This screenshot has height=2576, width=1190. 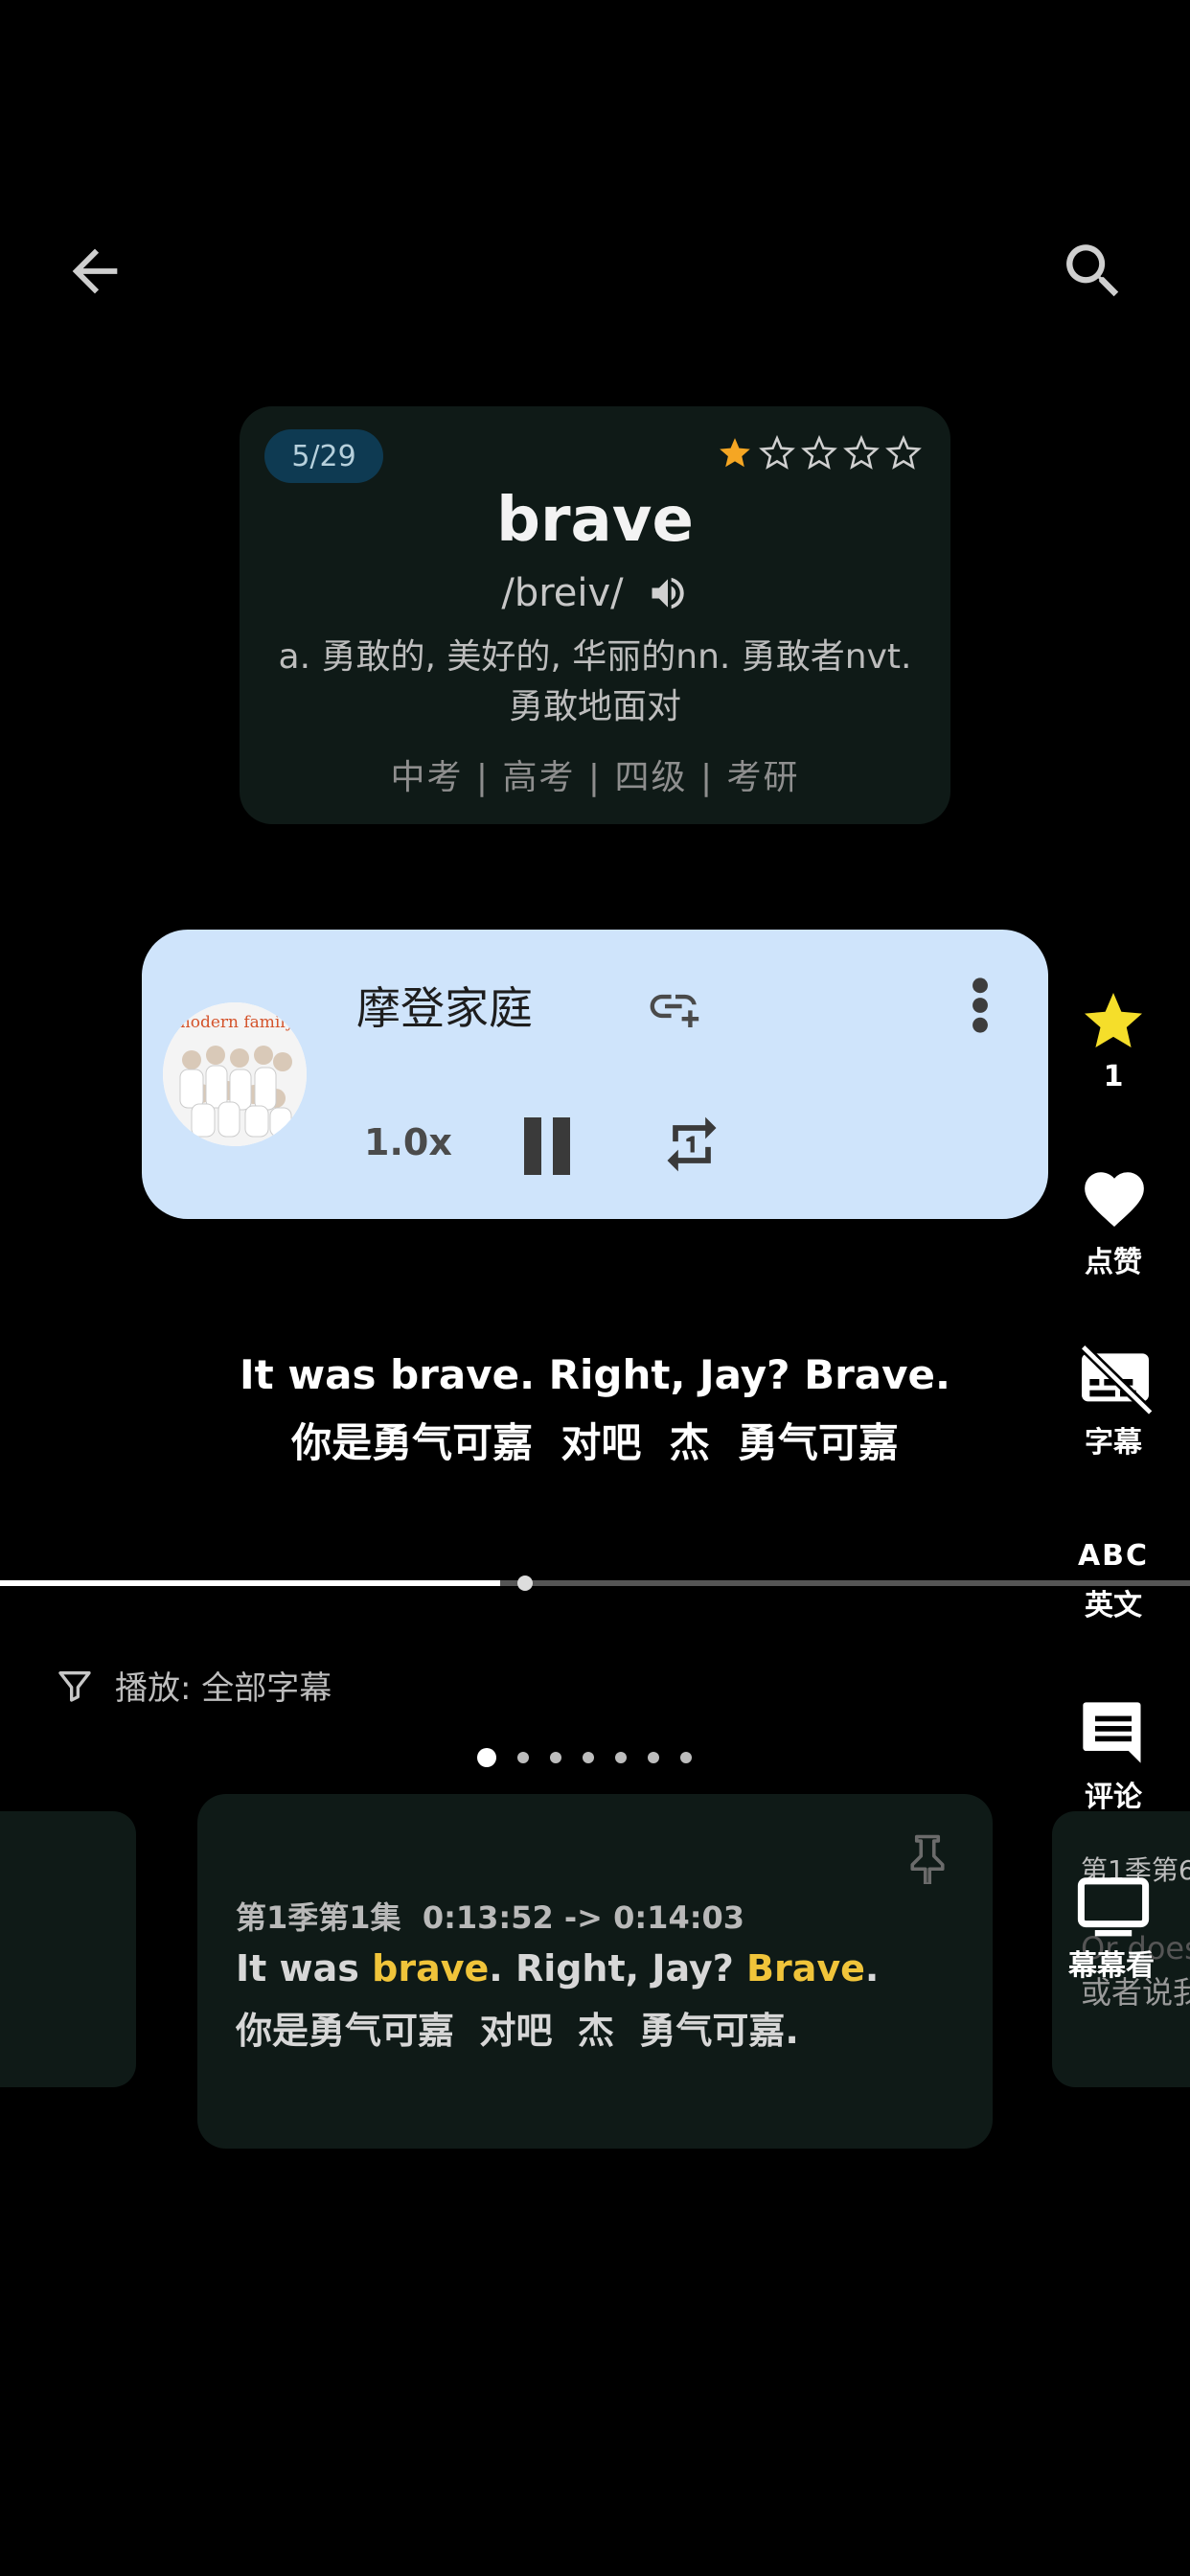 I want to click on filter-label: 播放: 全部字幕, so click(x=224, y=1688).